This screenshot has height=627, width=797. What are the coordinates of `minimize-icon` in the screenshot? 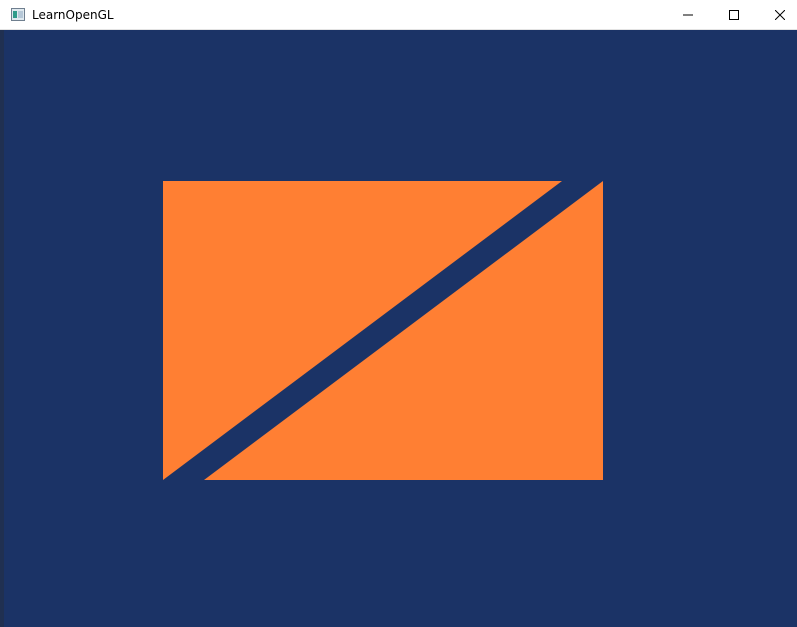 It's located at (688, 15).